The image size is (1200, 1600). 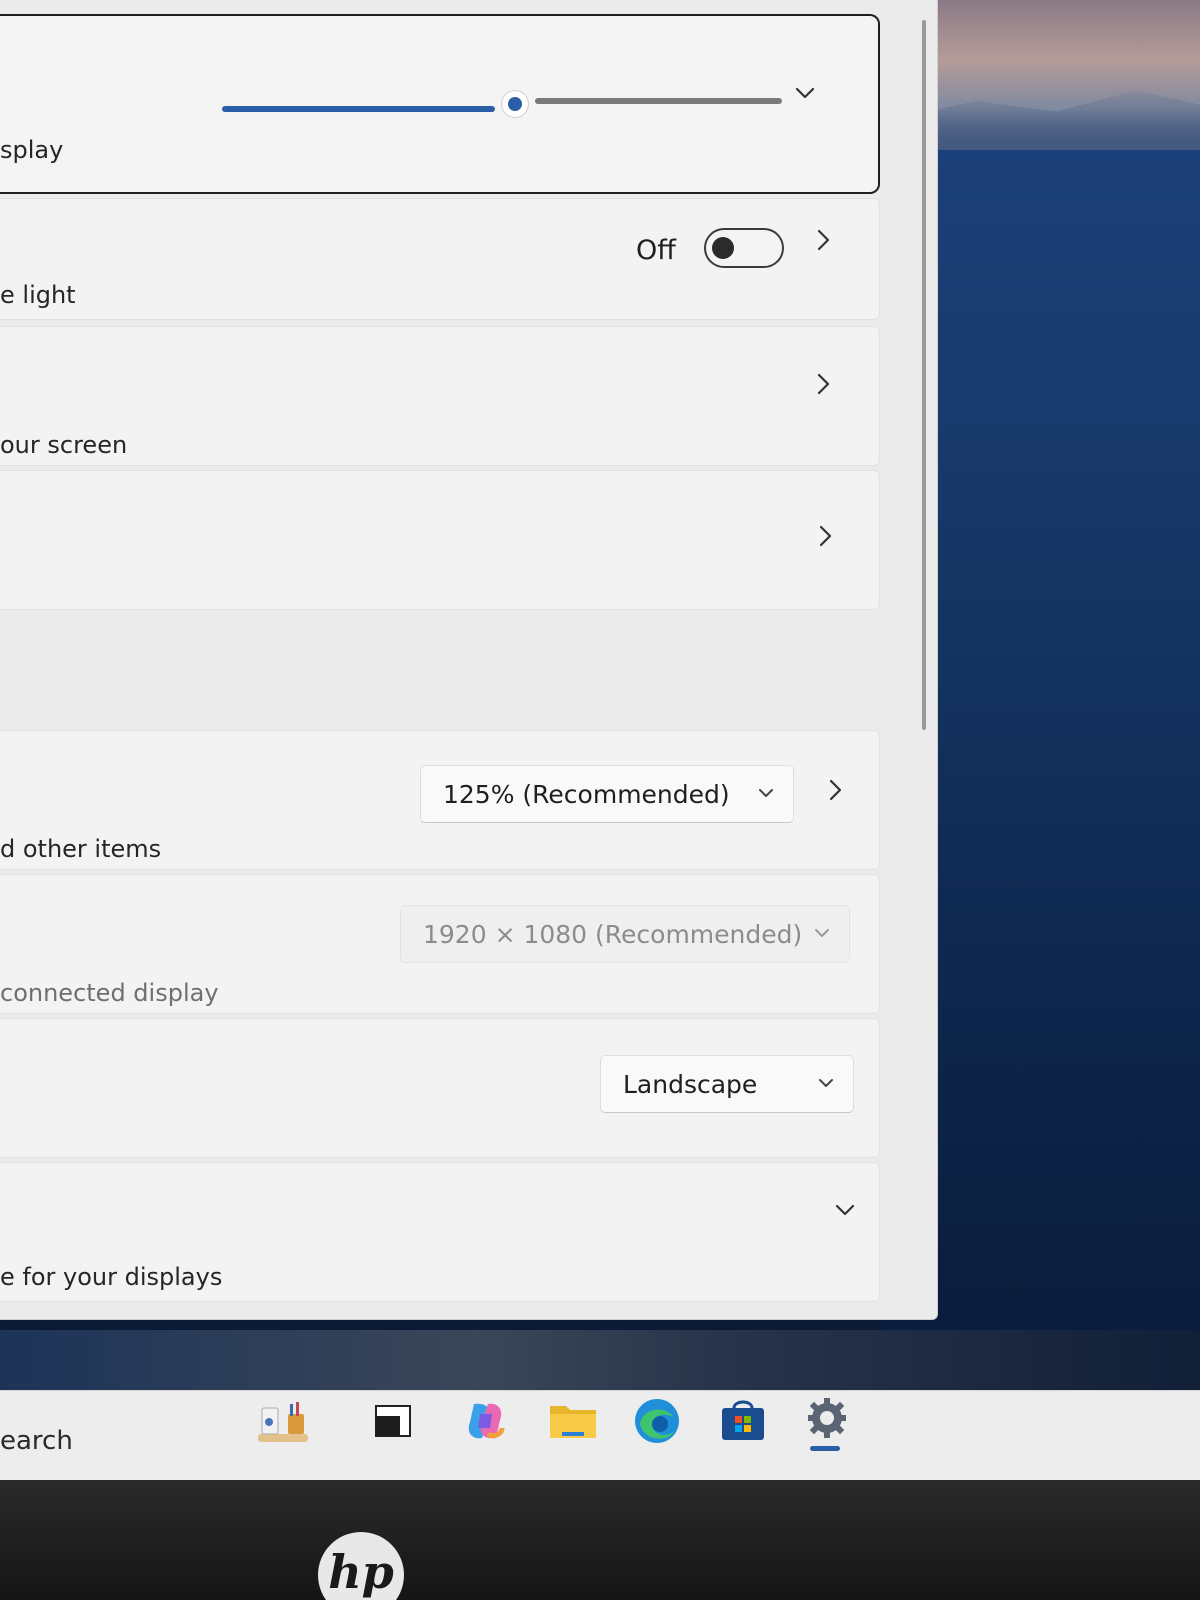 I want to click on taskbar, so click(x=600, y=1435).